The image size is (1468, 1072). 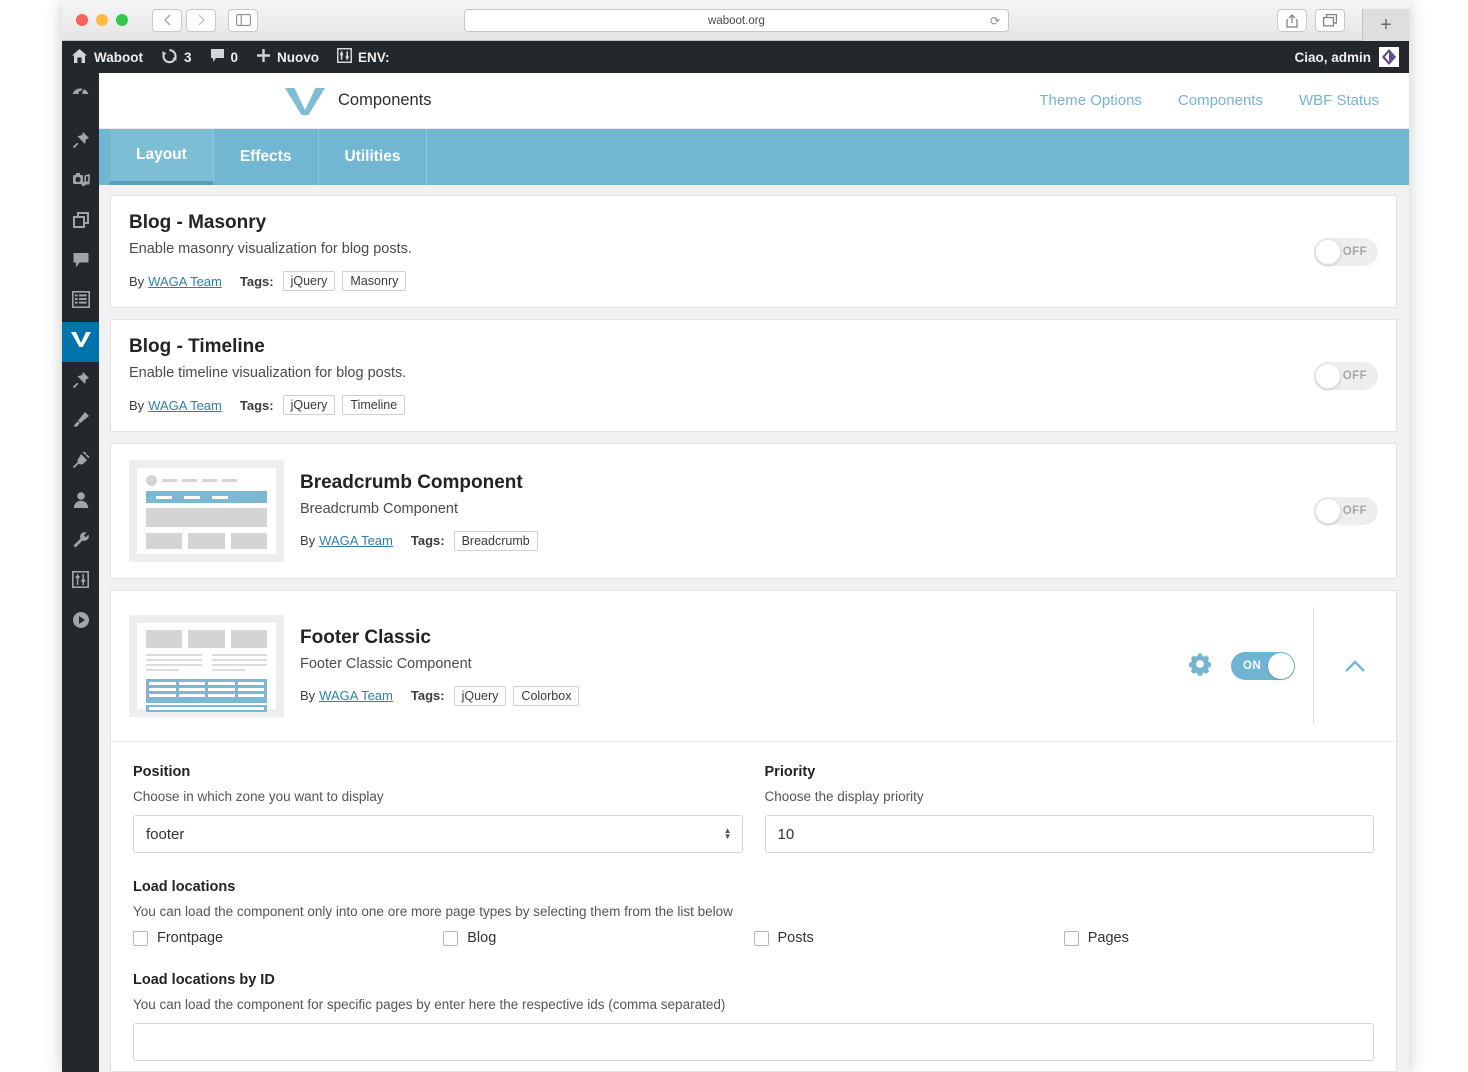 I want to click on url-text: waboot.org, so click(x=736, y=20).